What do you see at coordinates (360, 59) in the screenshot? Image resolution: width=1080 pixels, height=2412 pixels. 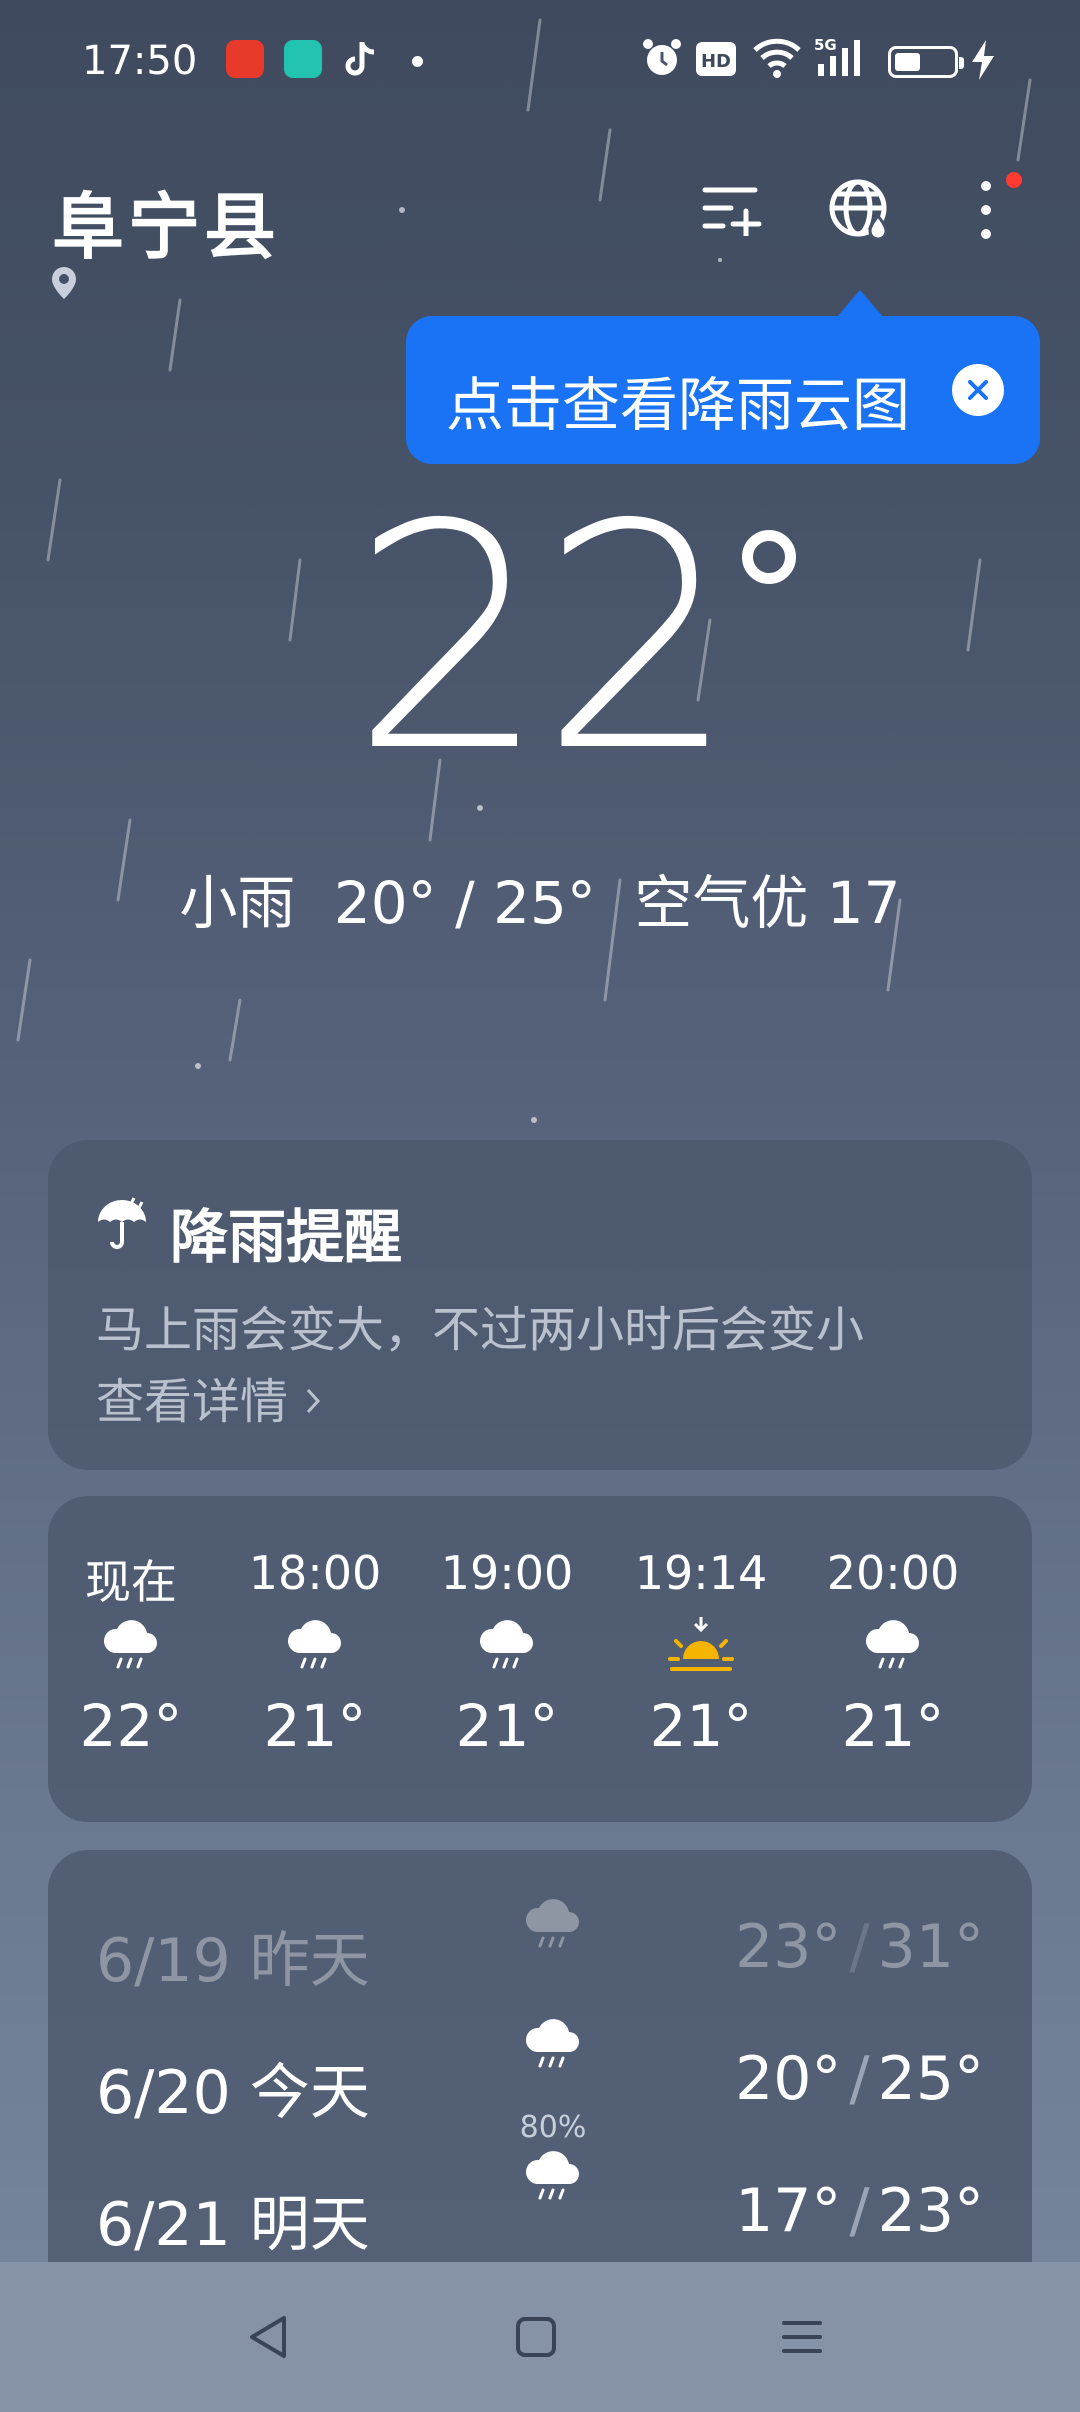 I see `tiktok-icon` at bounding box center [360, 59].